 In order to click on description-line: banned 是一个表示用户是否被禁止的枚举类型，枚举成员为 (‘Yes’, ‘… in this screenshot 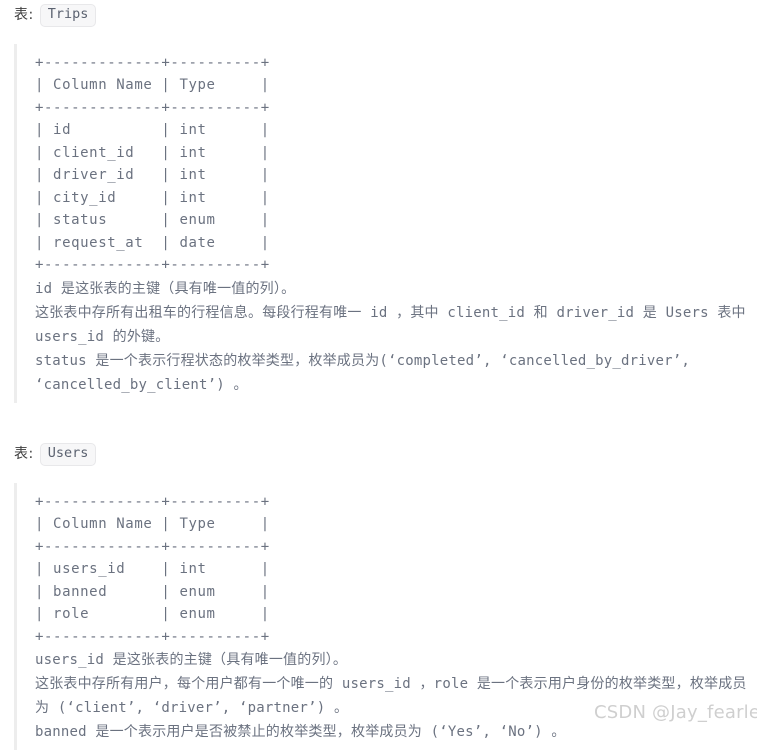, I will do `click(396, 732)`.